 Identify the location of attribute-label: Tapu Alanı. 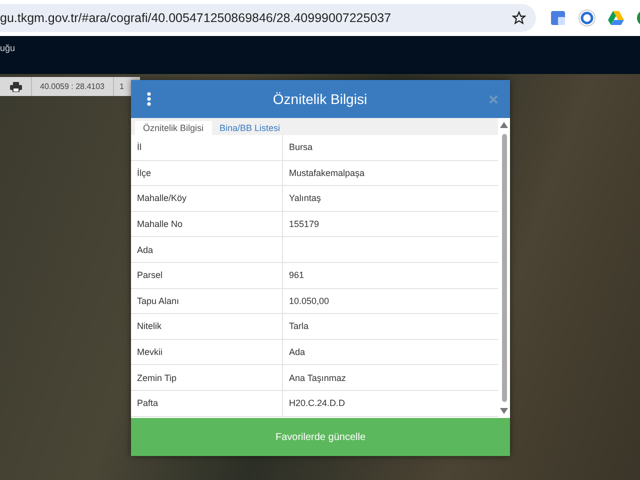
(207, 301).